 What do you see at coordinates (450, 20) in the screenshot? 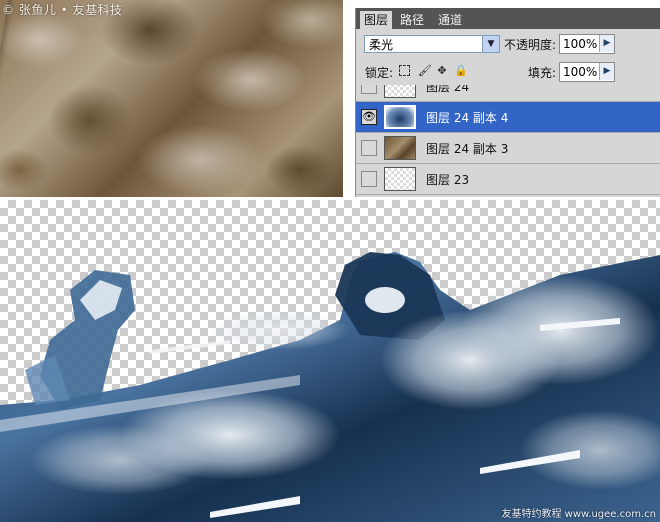
I see `tab-channels: 通道` at bounding box center [450, 20].